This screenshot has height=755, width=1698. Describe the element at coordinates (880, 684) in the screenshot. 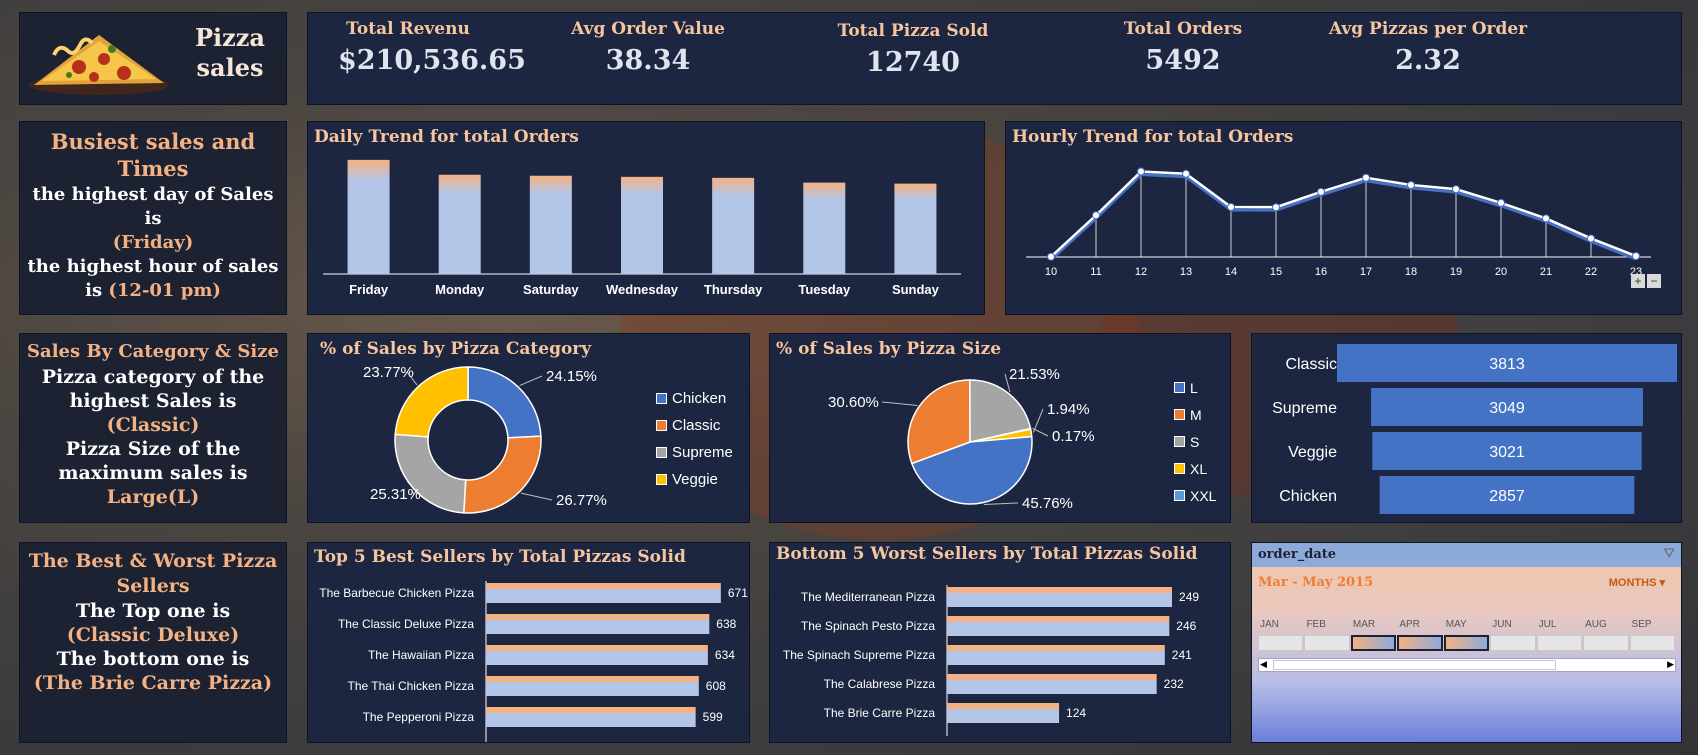

I see `seller-bar-label: The Calabrese Pizza` at that location.